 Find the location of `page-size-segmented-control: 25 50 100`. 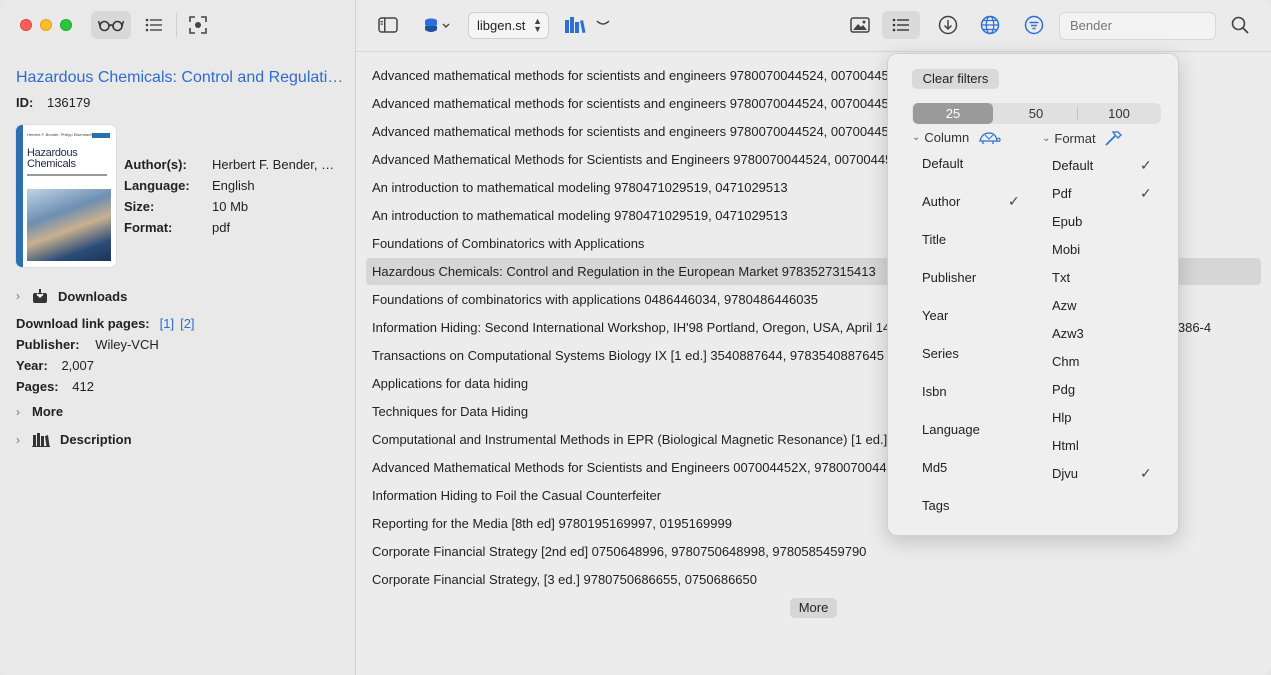

page-size-segmented-control: 25 50 100 is located at coordinates (1036, 113).